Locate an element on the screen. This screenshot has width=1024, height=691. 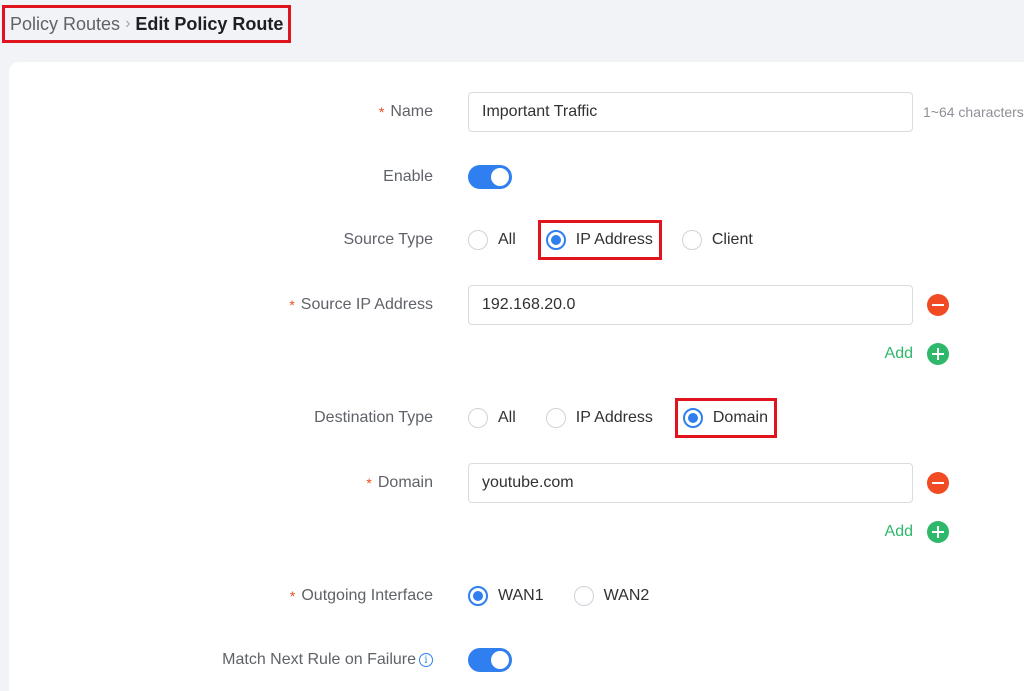
destination-type-row: Destination Type All IP Address Domain is located at coordinates (516, 418).